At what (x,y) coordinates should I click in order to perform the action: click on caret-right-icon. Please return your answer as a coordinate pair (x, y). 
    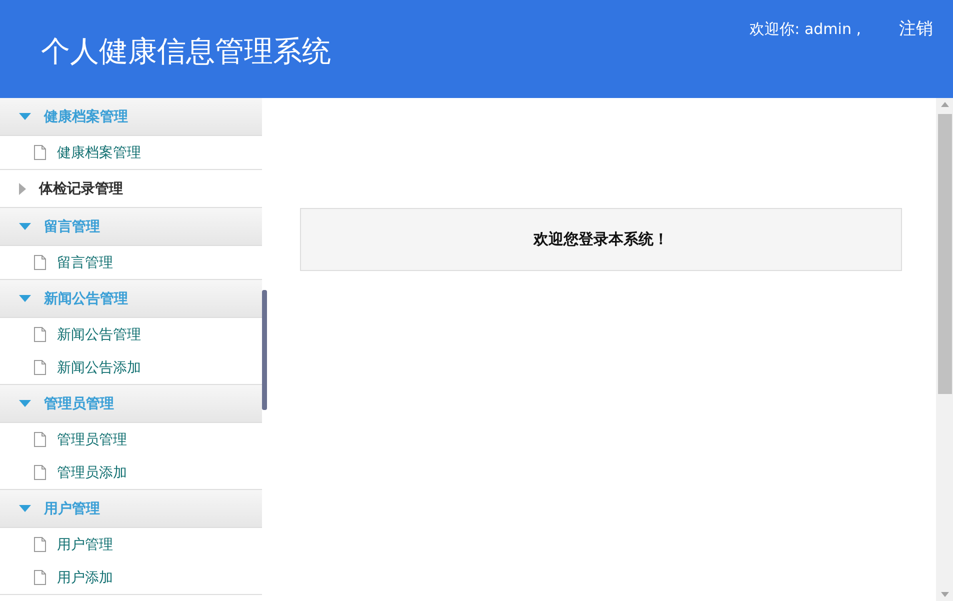
    Looking at the image, I should click on (22, 188).